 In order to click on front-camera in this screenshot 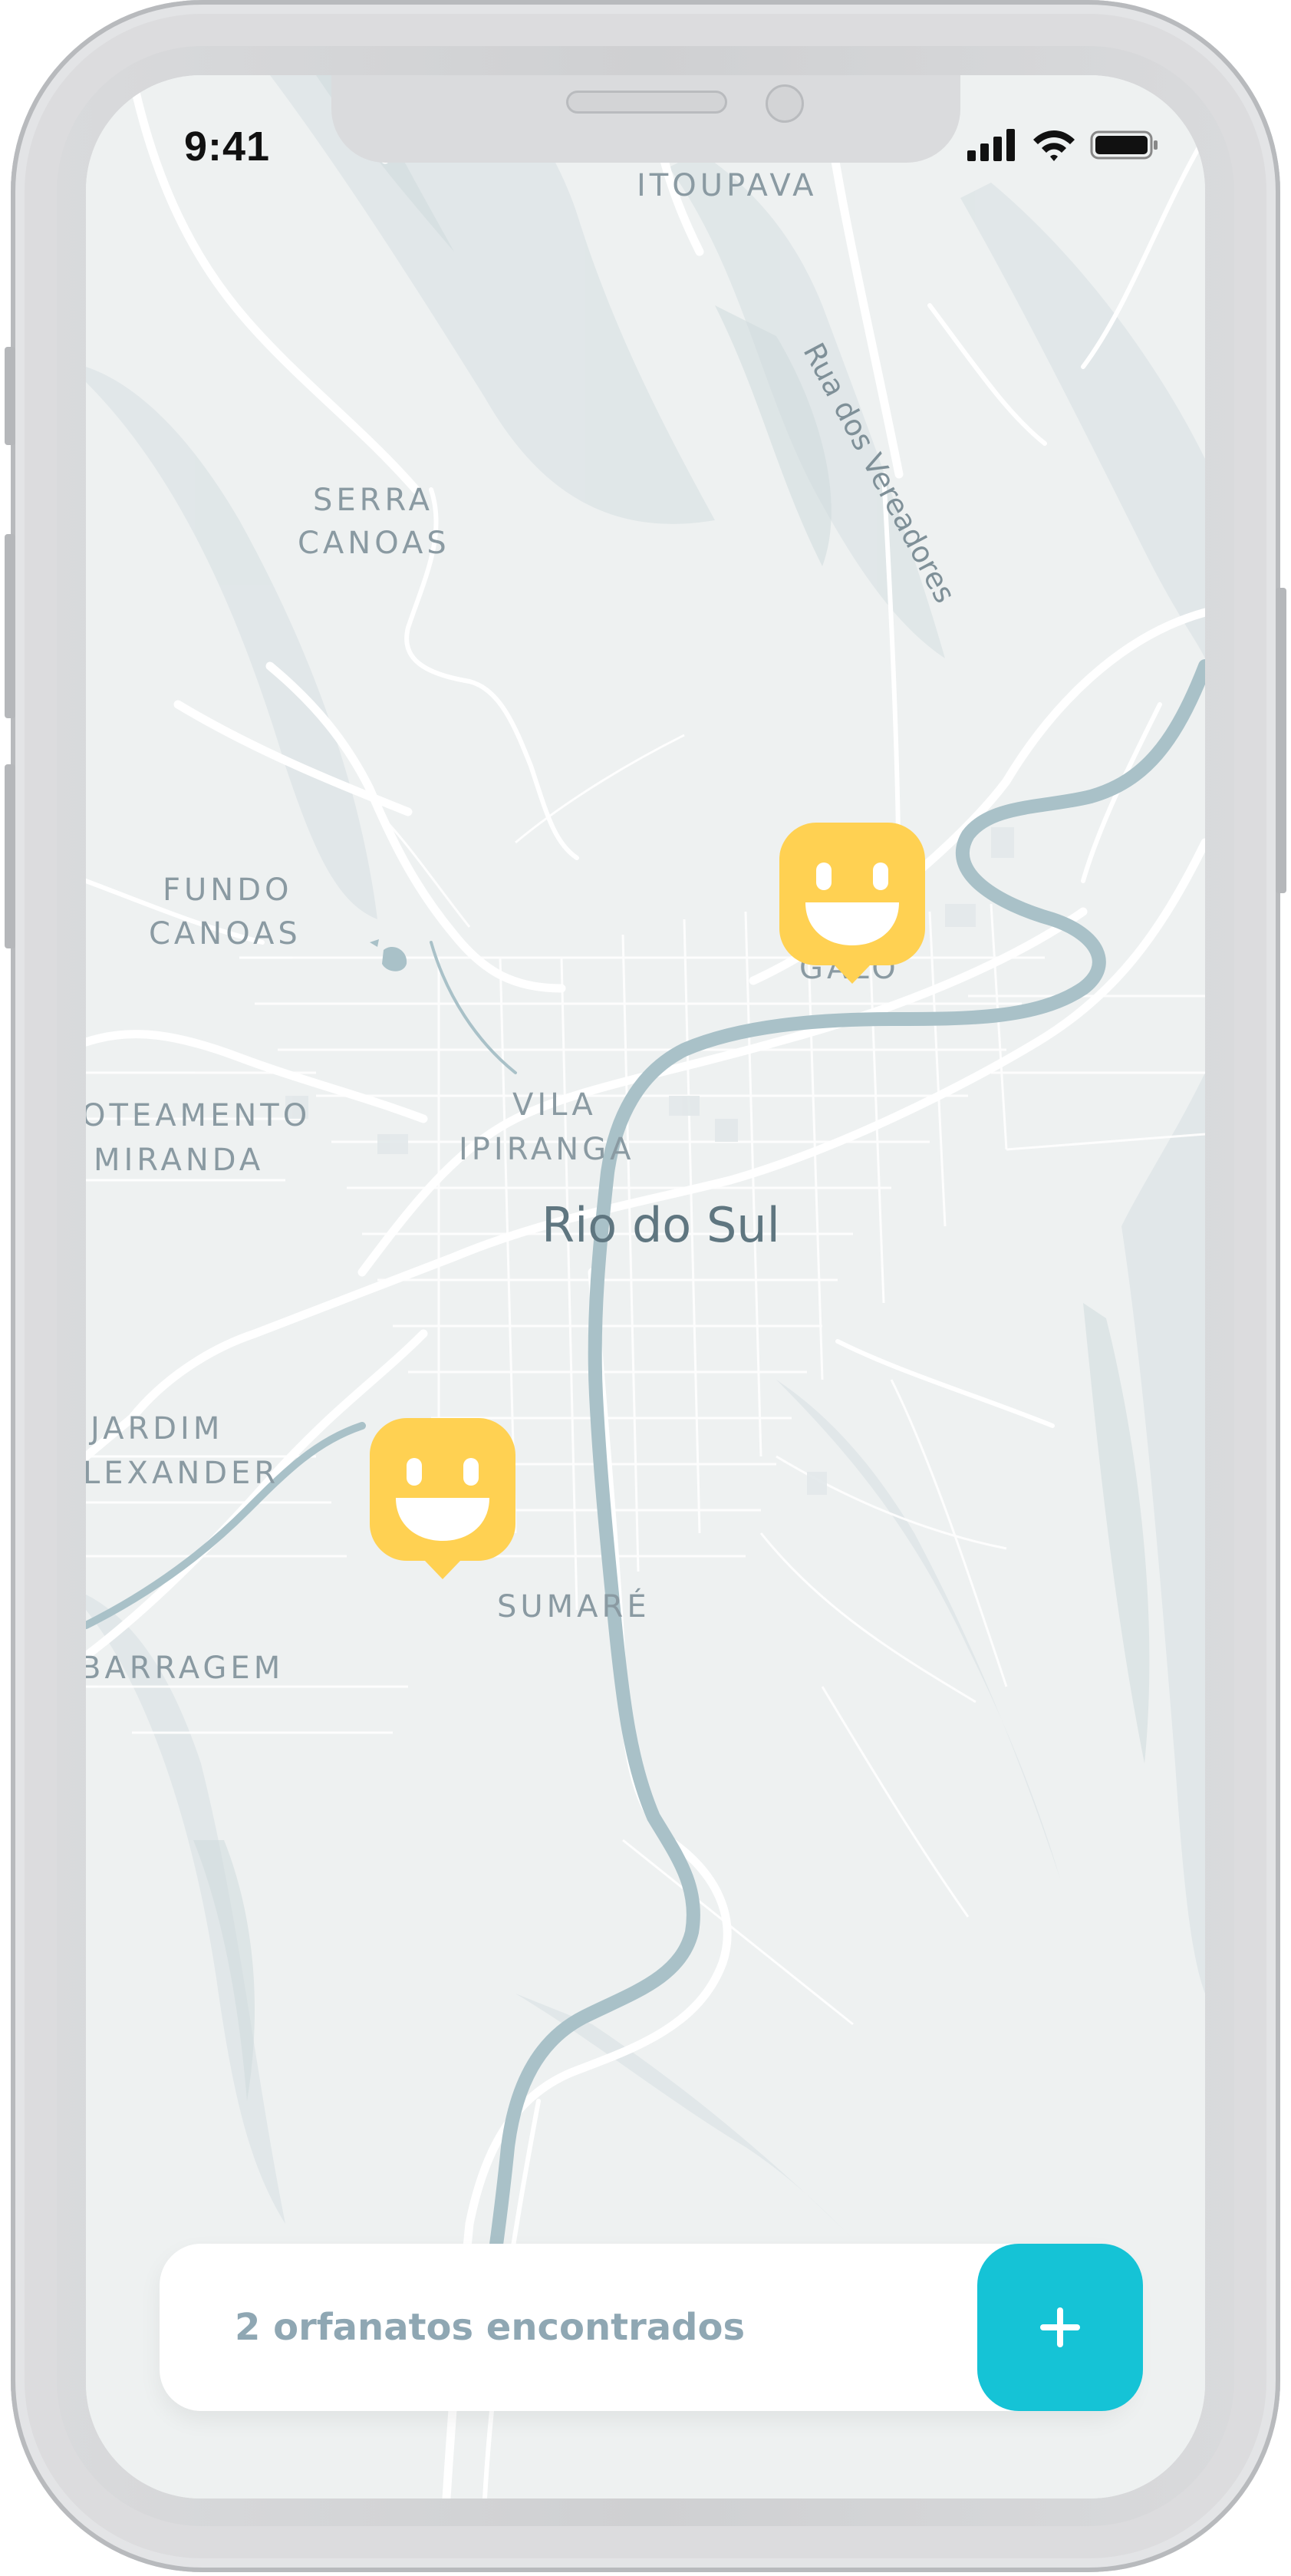, I will do `click(785, 103)`.